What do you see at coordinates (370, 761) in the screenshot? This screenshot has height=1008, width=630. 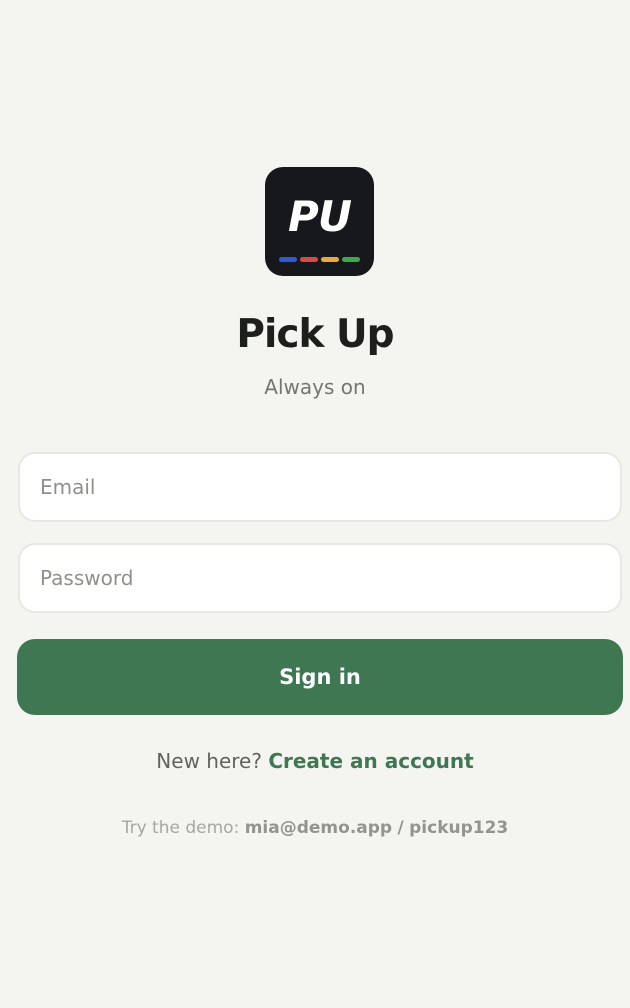 I see `create-account-link: Create an account` at bounding box center [370, 761].